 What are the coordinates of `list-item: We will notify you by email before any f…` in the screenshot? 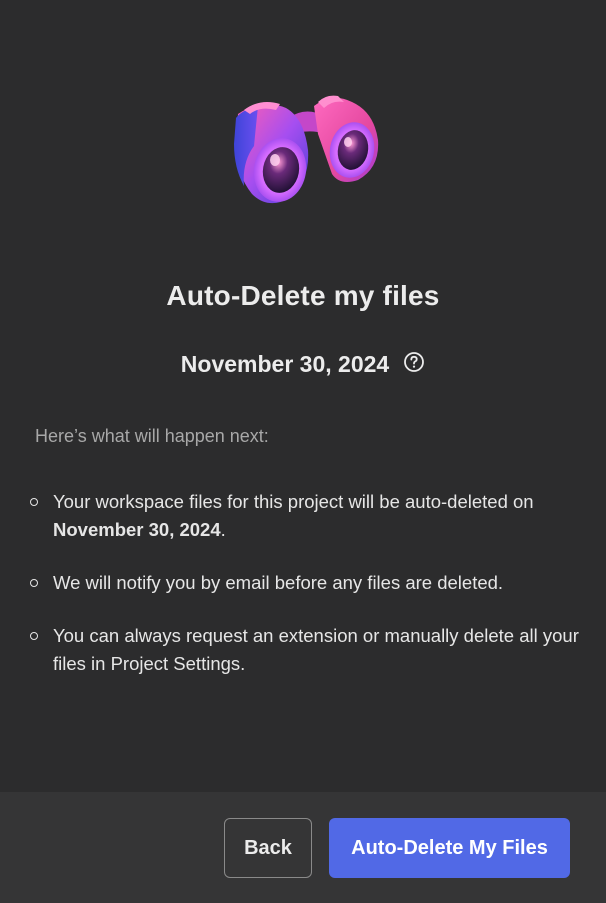 It's located at (305, 583).